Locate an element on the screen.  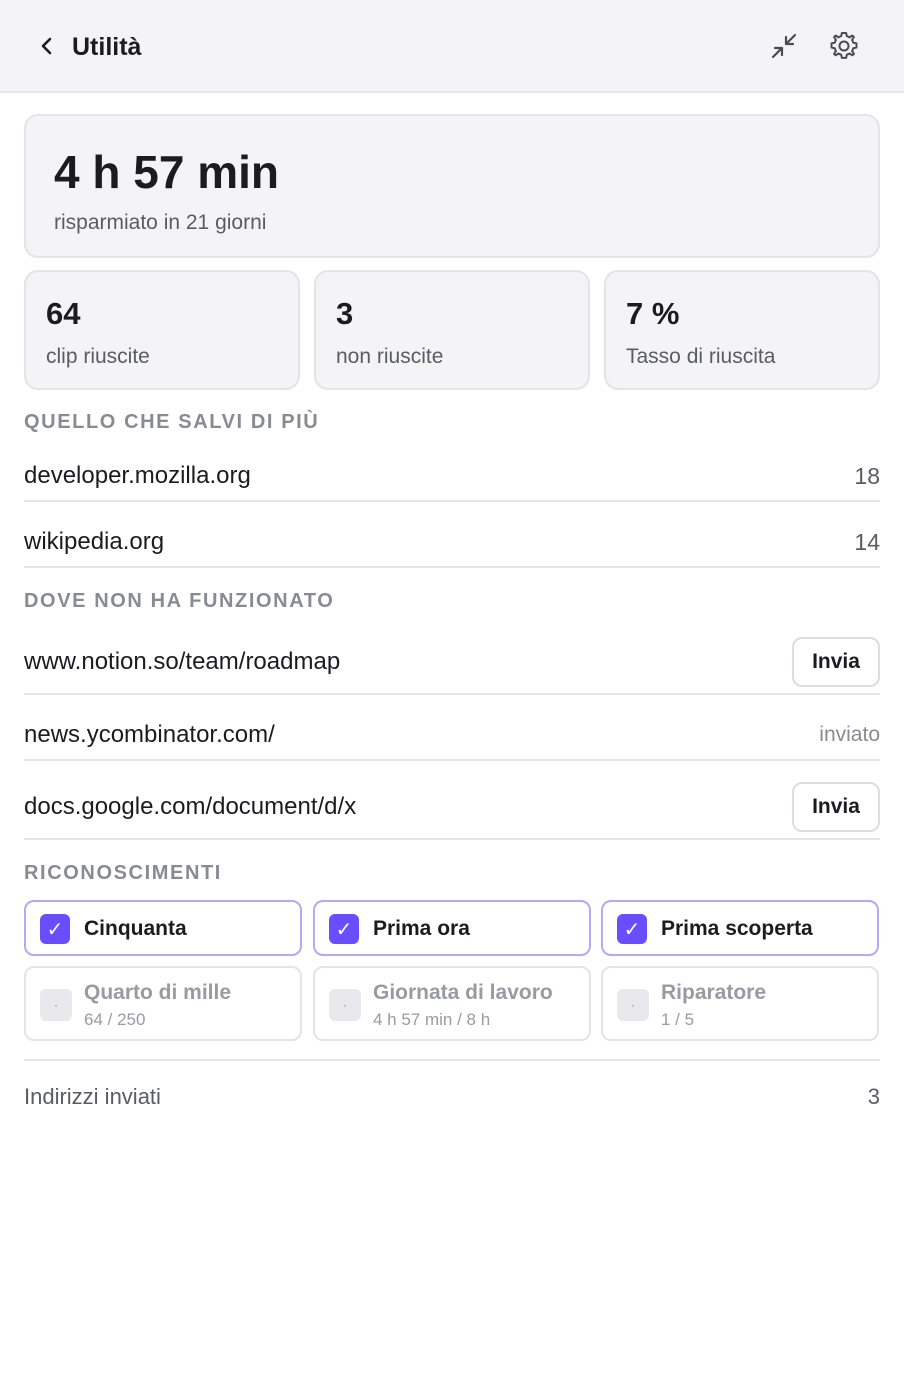
settings-button is located at coordinates (844, 46).